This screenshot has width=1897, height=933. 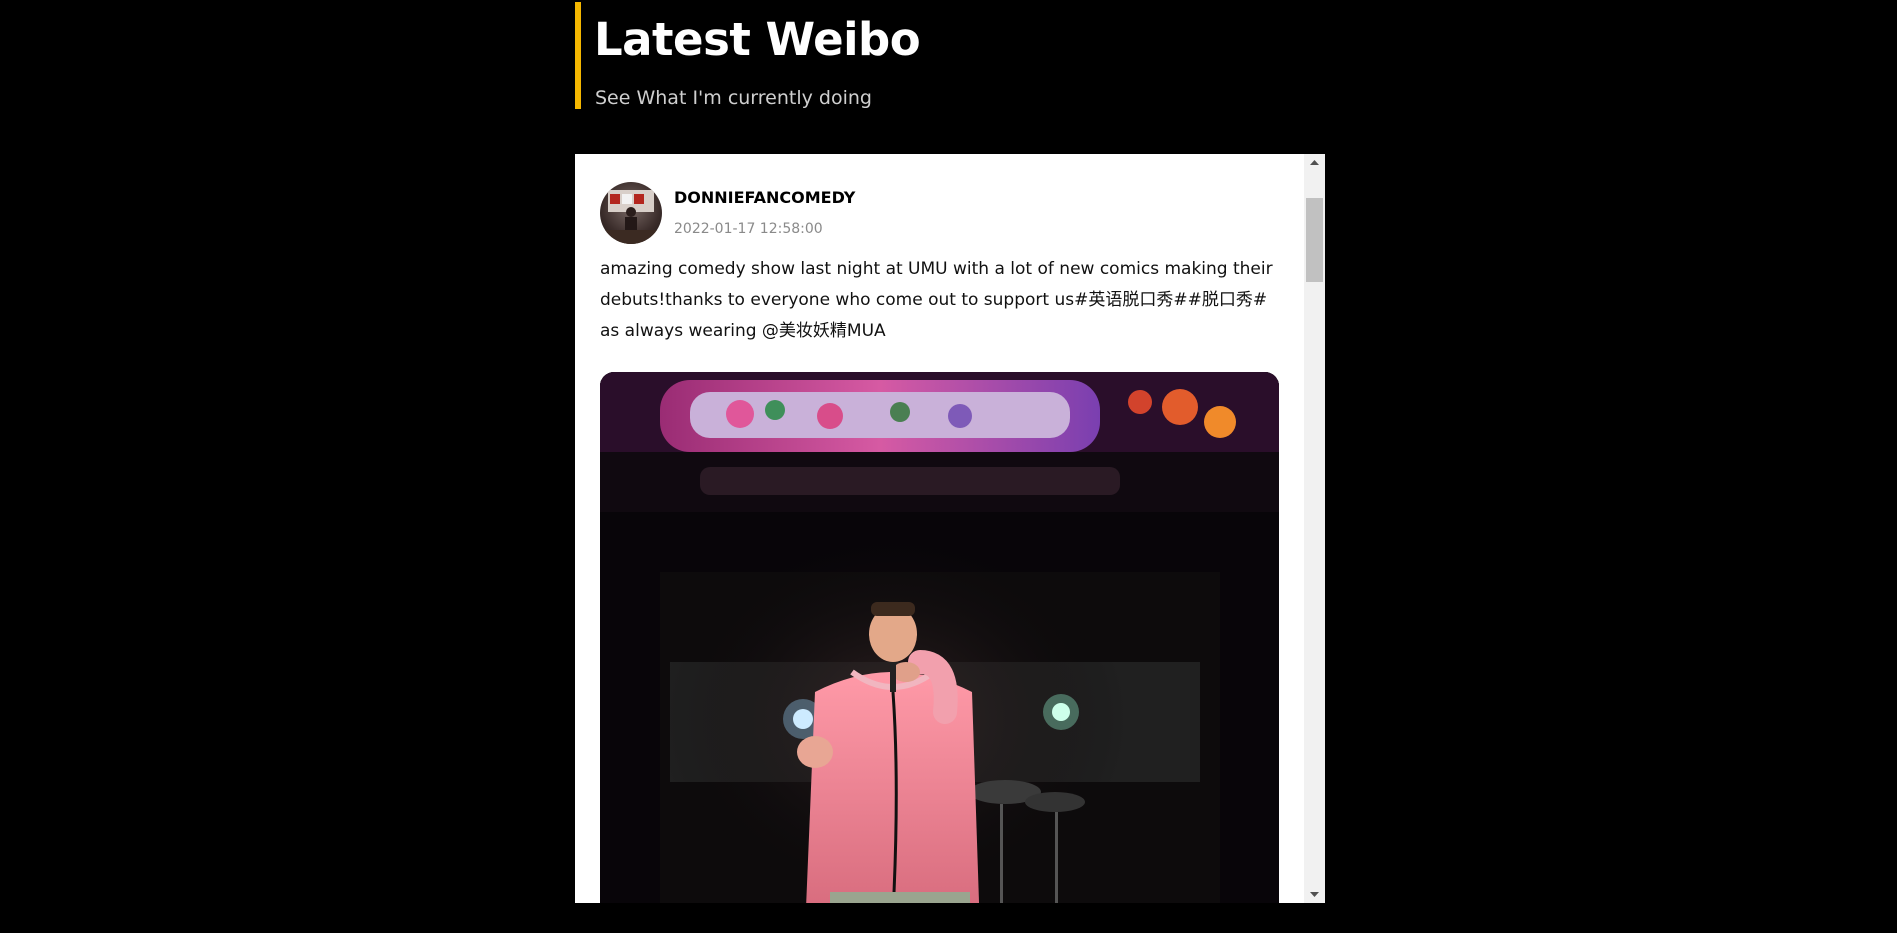 What do you see at coordinates (748, 229) in the screenshot?
I see `post-timestamp: 2022-01-17 12:58:00` at bounding box center [748, 229].